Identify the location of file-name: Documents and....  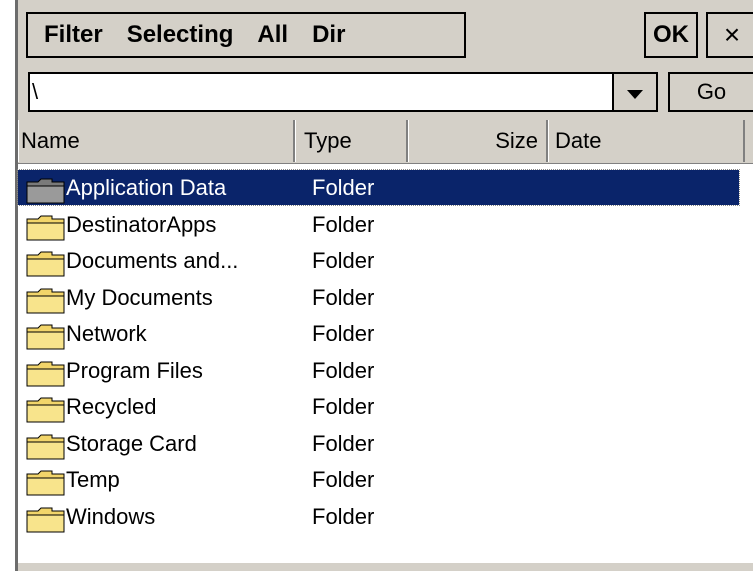
(152, 260).